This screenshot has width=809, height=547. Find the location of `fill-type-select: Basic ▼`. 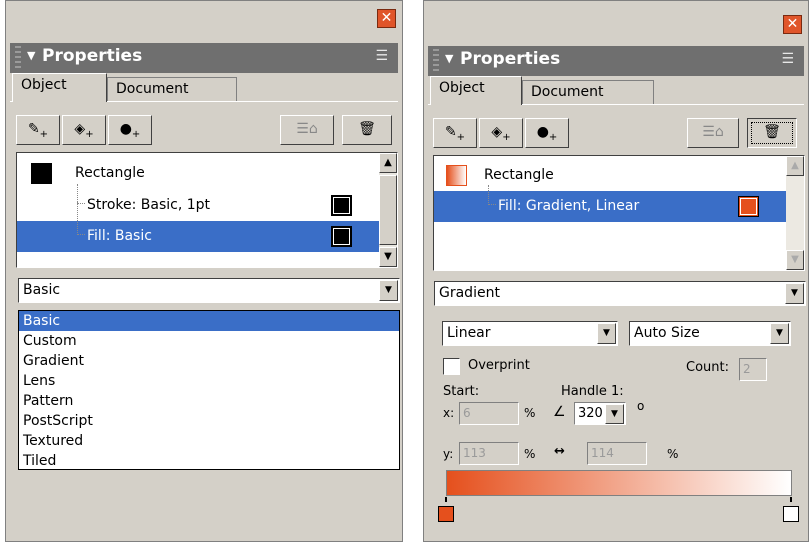

fill-type-select: Basic ▼ is located at coordinates (209, 290).